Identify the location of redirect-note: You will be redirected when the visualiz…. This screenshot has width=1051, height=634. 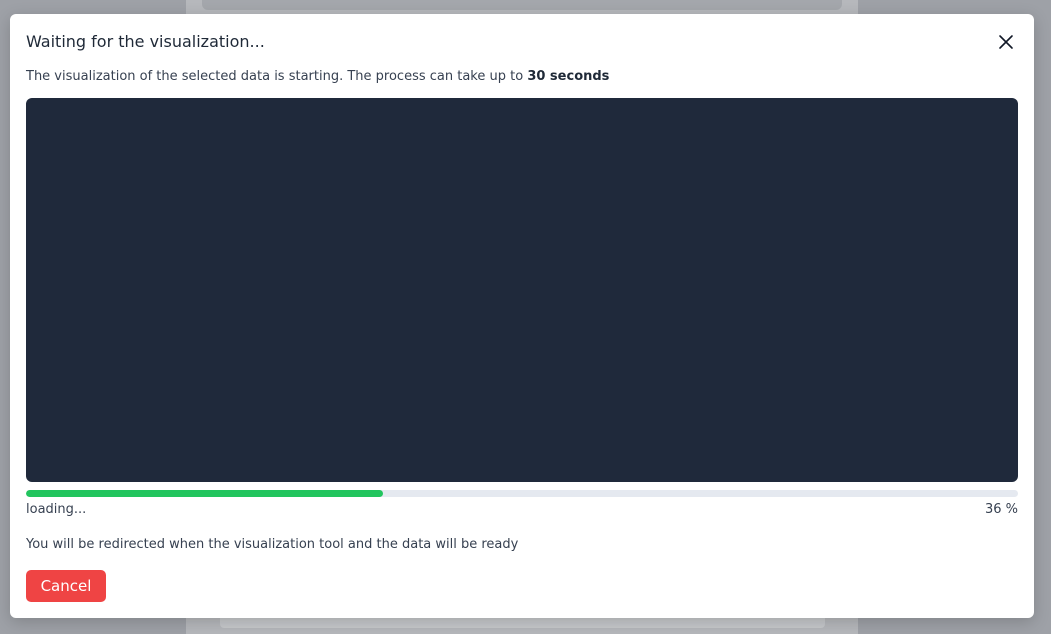
(272, 544).